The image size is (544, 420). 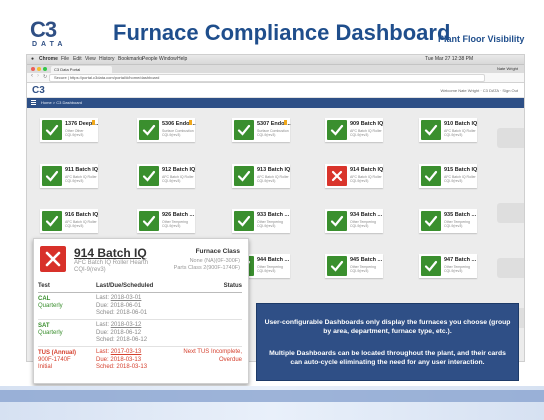 What do you see at coordinates (105, 367) in the screenshot?
I see `label-sched: Sched:` at bounding box center [105, 367].